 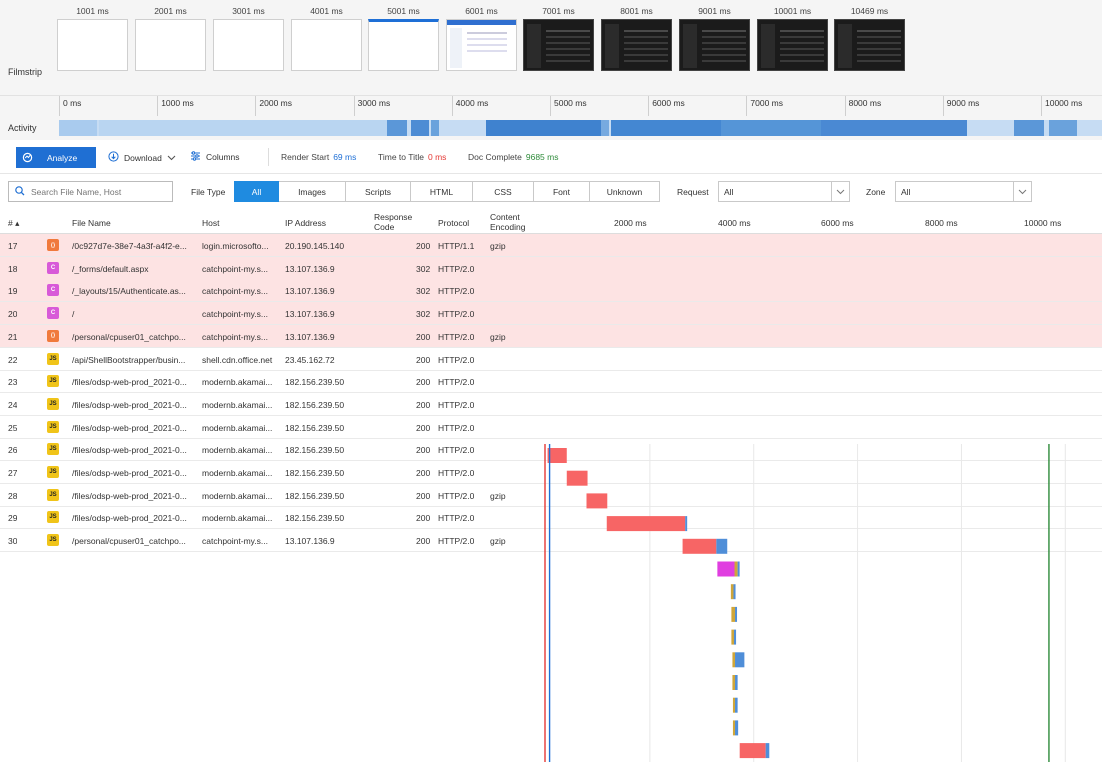 What do you see at coordinates (580, 128) in the screenshot?
I see `activity-bar` at bounding box center [580, 128].